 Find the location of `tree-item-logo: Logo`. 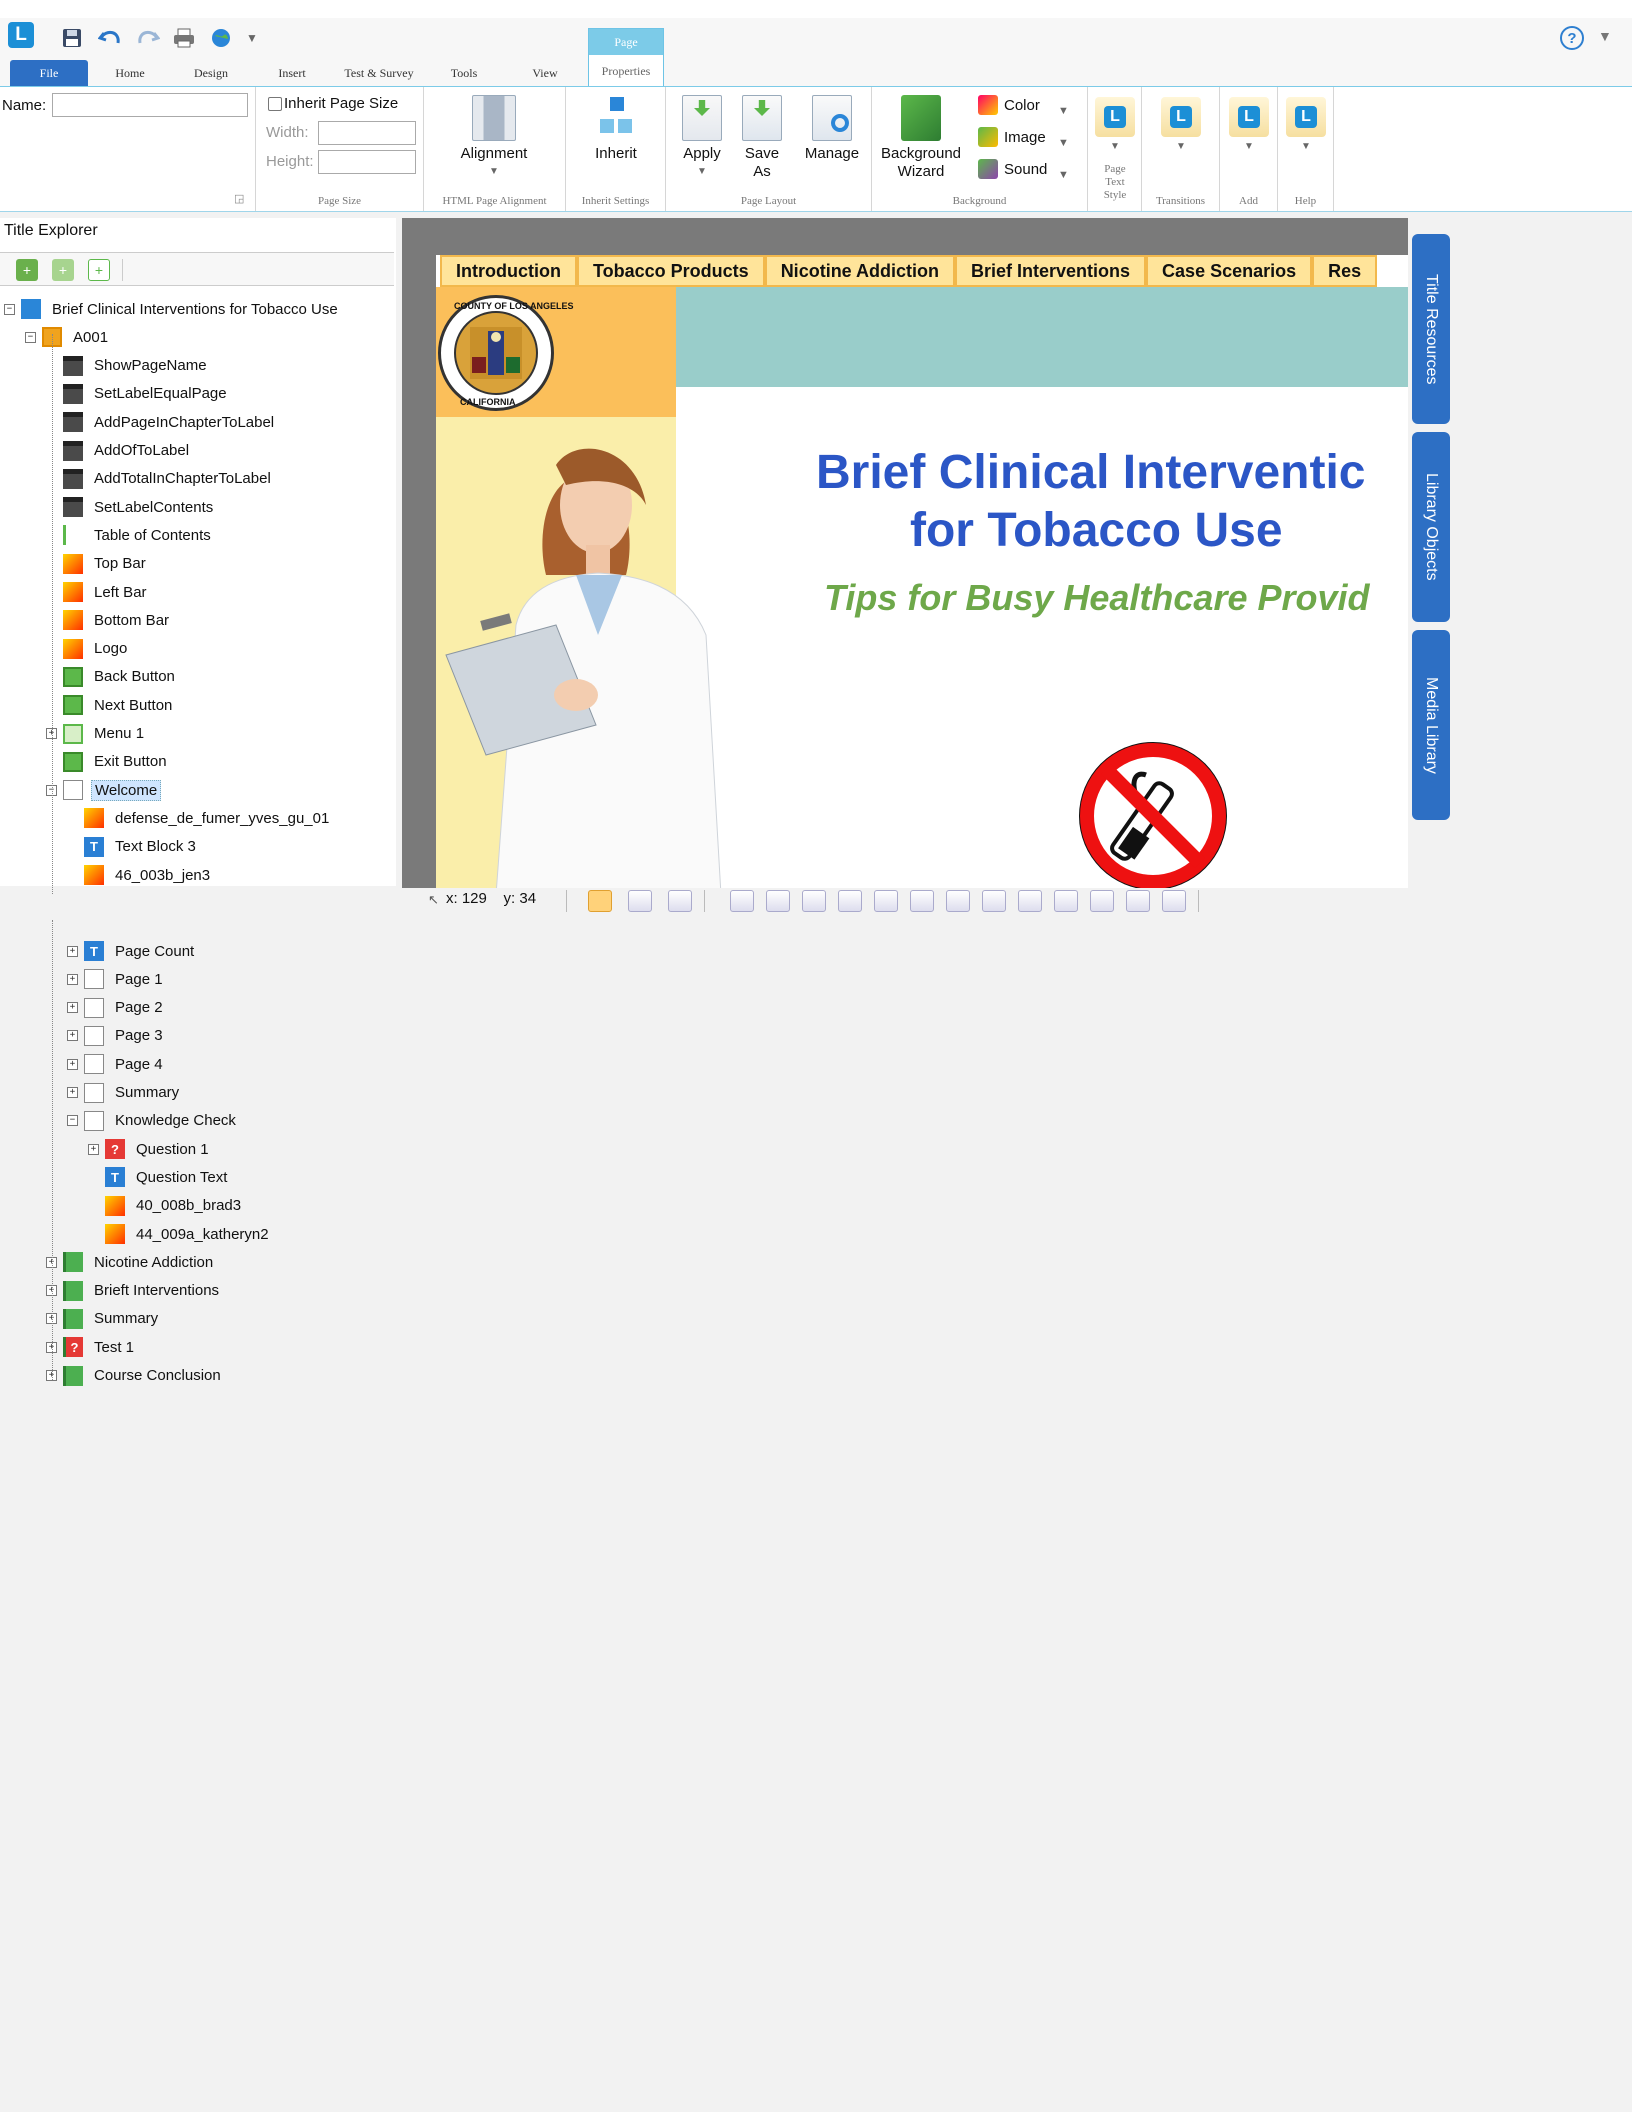

tree-item-logo: Logo is located at coordinates (88, 649).